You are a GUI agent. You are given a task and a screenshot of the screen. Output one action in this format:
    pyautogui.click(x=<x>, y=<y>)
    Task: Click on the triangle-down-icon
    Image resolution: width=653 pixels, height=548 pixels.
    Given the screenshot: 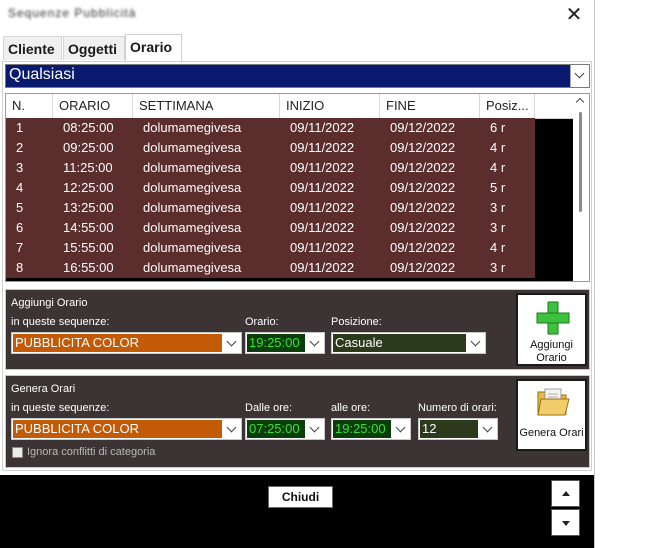 What is the action you would take?
    pyautogui.click(x=566, y=523)
    